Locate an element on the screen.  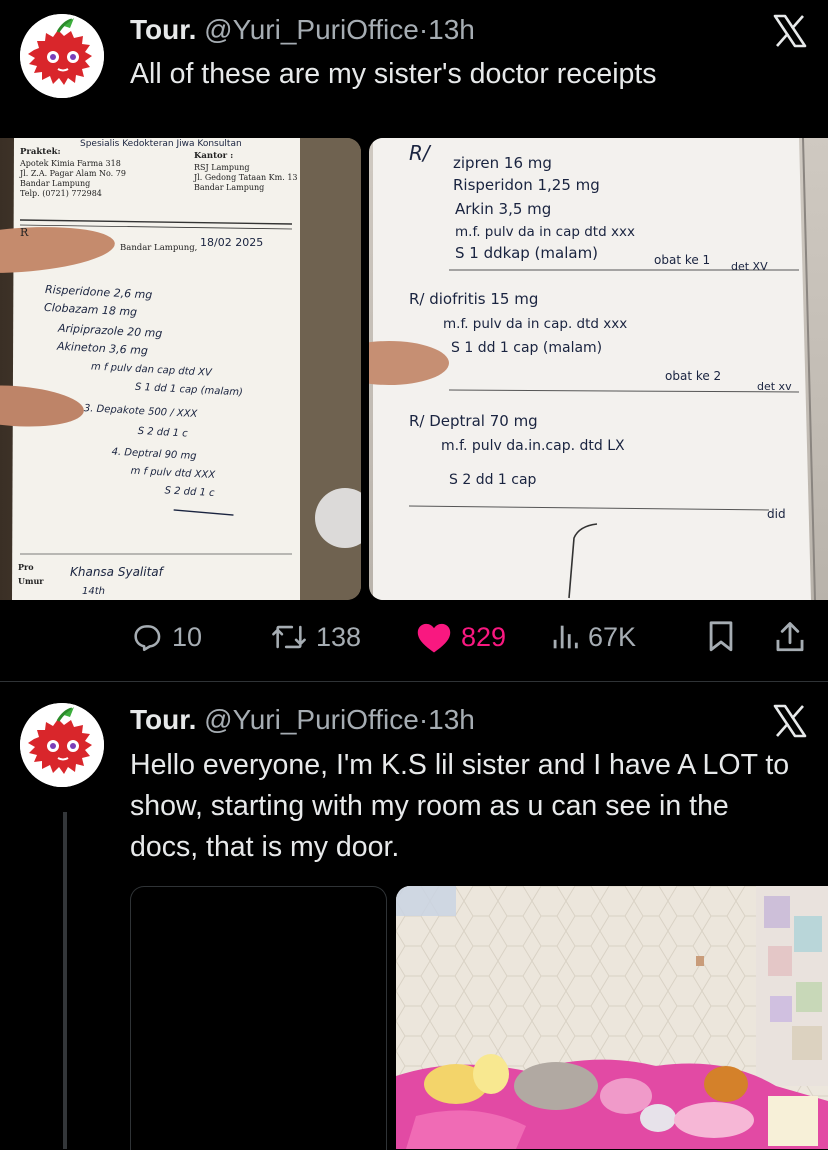
kantor-line: Jl. Gedong Tataan Km. 13 is located at coordinates (245, 177).